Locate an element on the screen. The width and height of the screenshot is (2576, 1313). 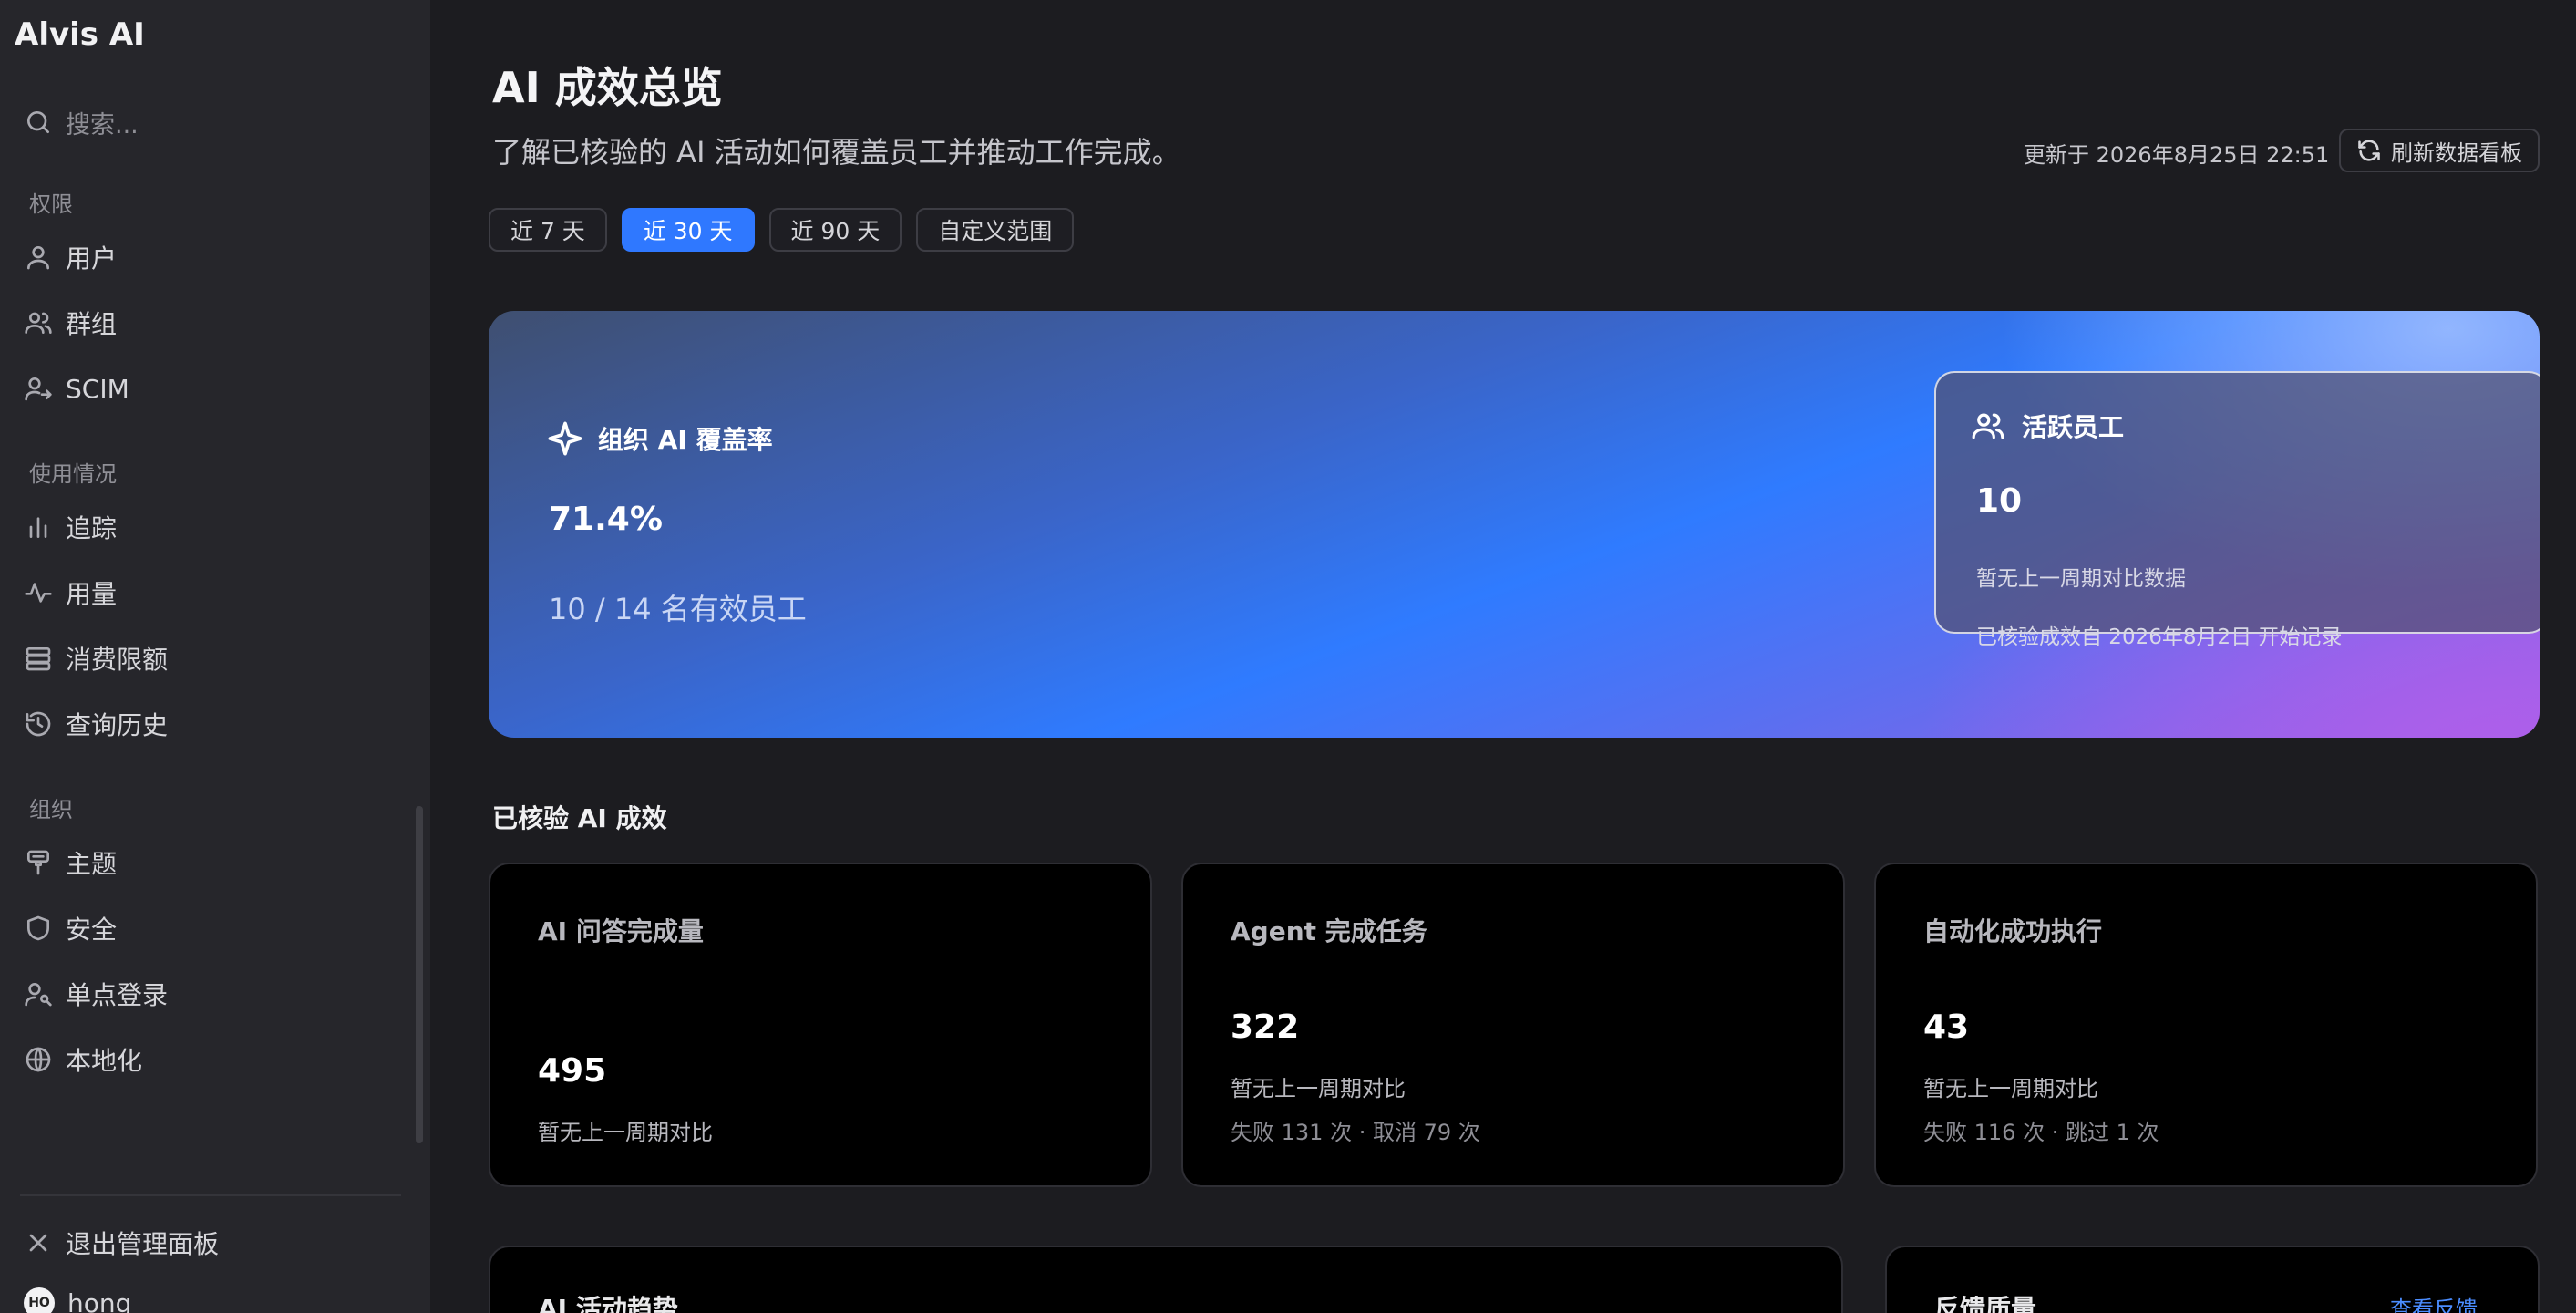
activity-icon is located at coordinates (38, 593).